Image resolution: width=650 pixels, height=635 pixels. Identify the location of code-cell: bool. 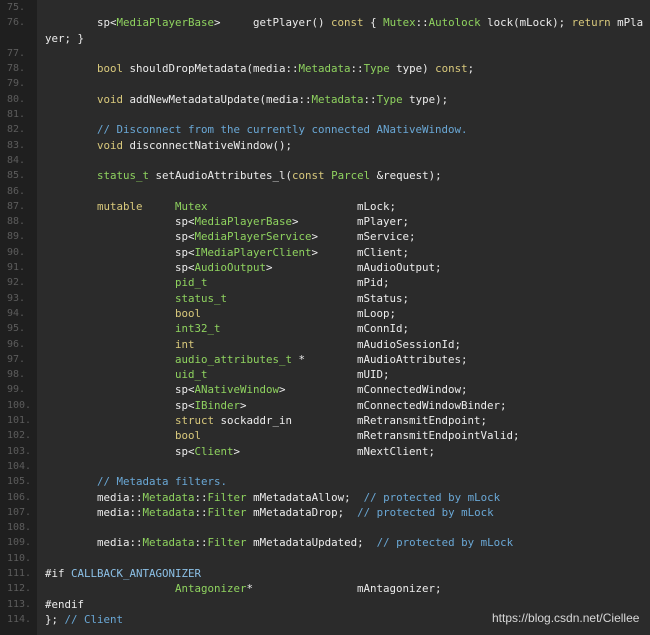
(266, 313).